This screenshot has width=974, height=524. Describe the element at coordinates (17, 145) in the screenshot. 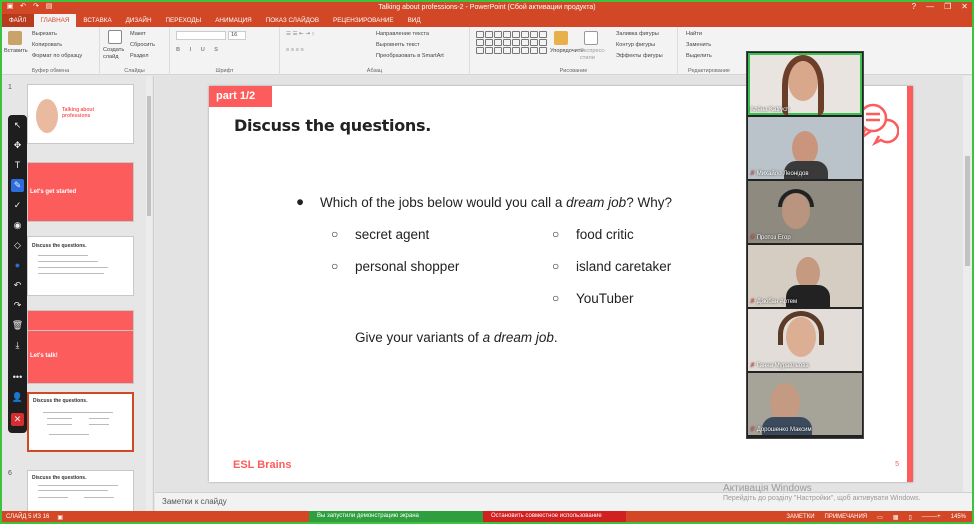

I see `move-icon: ✥` at that location.